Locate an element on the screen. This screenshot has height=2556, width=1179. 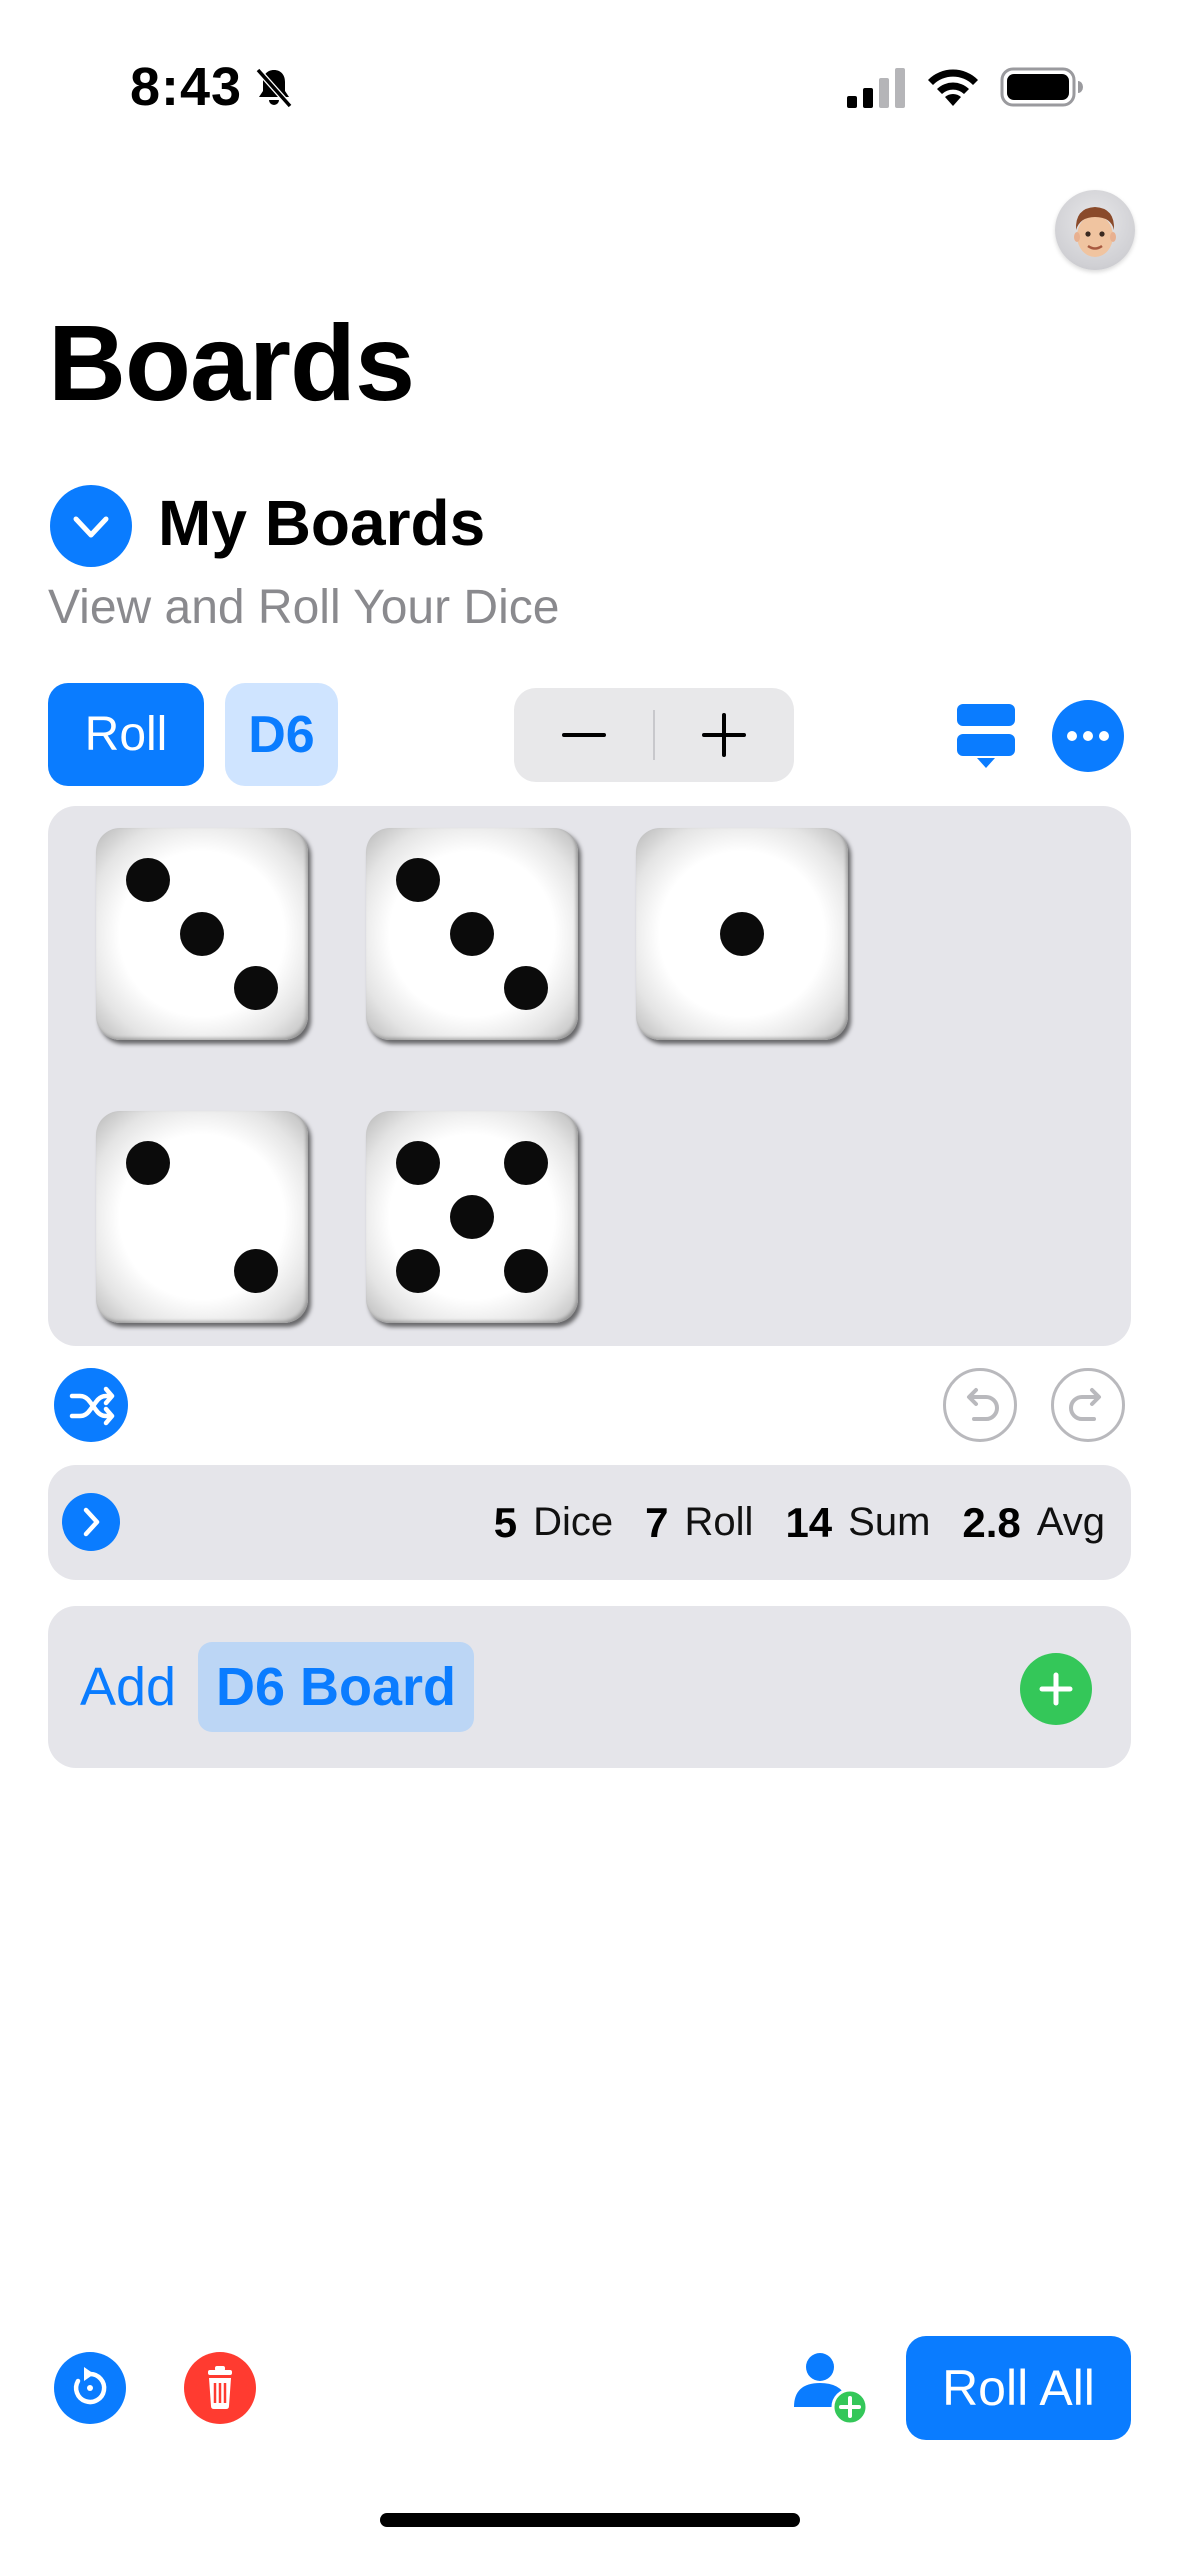
avatar is located at coordinates (1095, 230).